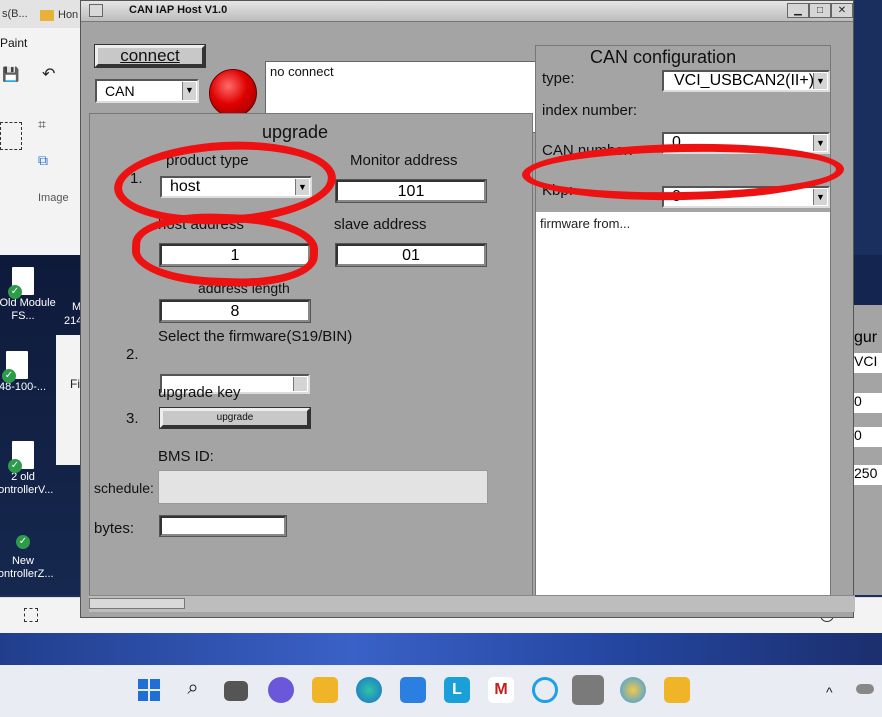 This screenshot has height=717, width=882. What do you see at coordinates (369, 690) in the screenshot?
I see `edge-icon` at bounding box center [369, 690].